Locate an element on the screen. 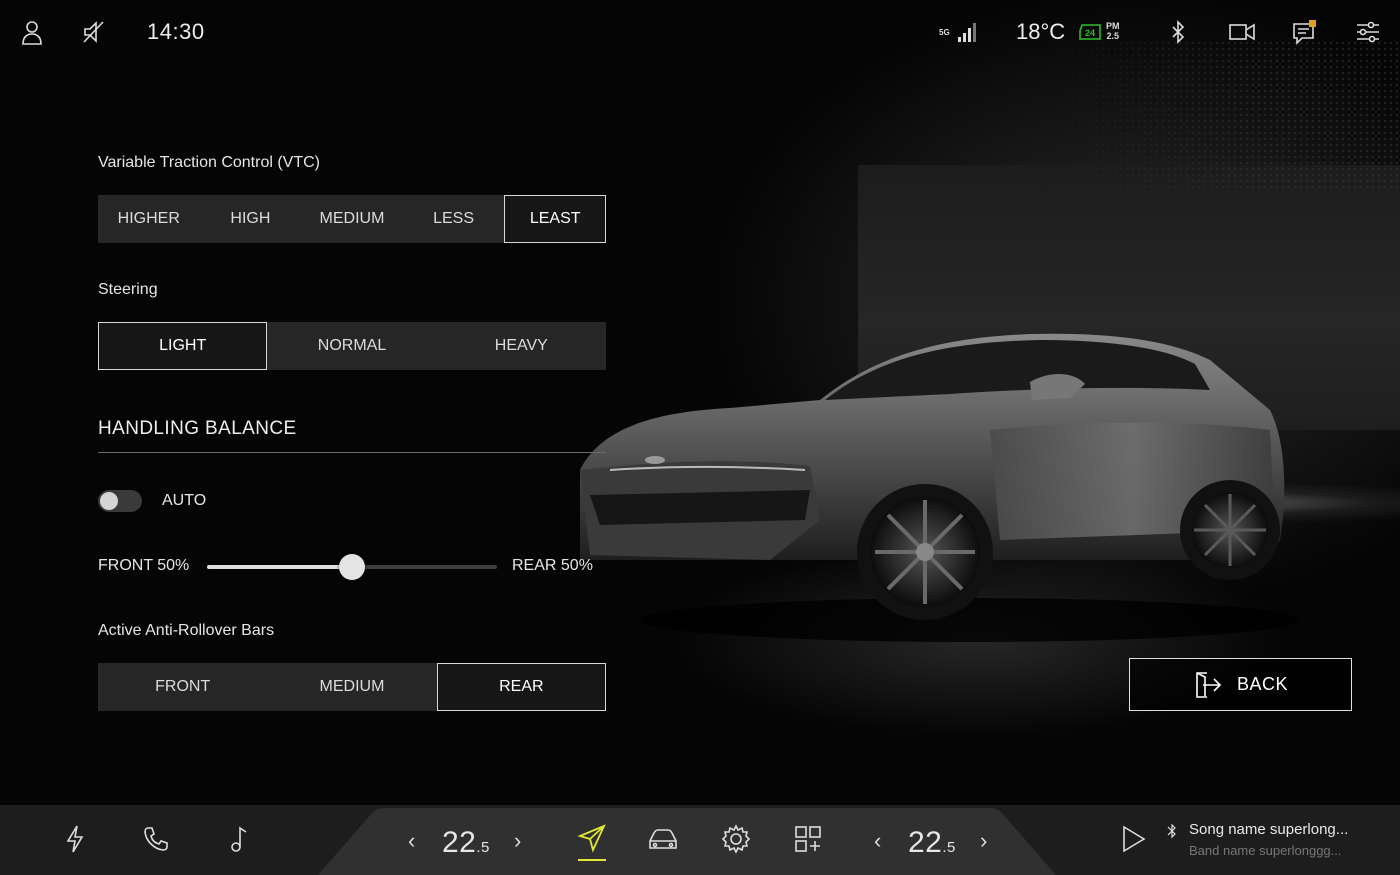 Image resolution: width=1400 pixels, height=875 pixels. vtc-option-least: LEAST is located at coordinates (555, 219).